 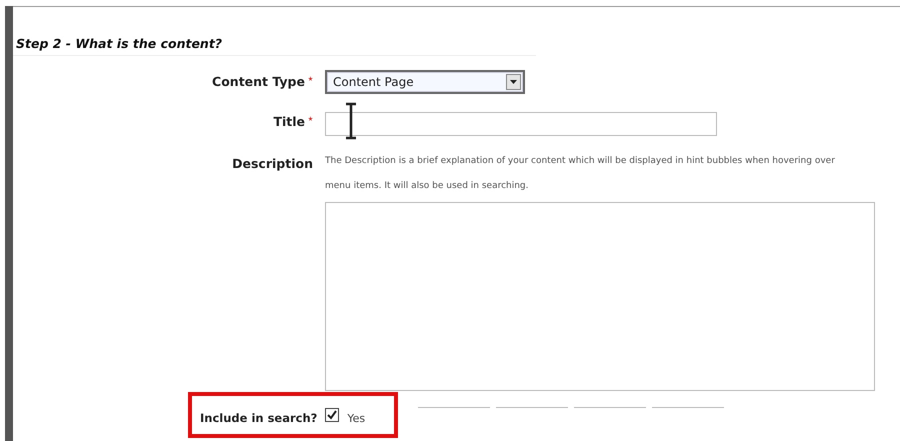 I want to click on section-title: Step 2 - What is the content?, so click(x=274, y=46).